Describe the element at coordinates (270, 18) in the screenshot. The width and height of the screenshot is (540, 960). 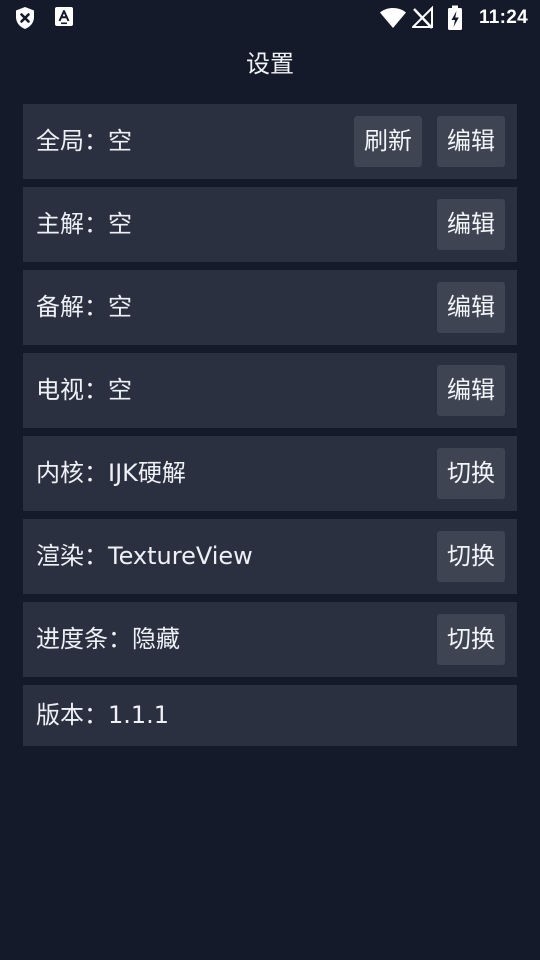
I see `status-bar: 11:24` at that location.